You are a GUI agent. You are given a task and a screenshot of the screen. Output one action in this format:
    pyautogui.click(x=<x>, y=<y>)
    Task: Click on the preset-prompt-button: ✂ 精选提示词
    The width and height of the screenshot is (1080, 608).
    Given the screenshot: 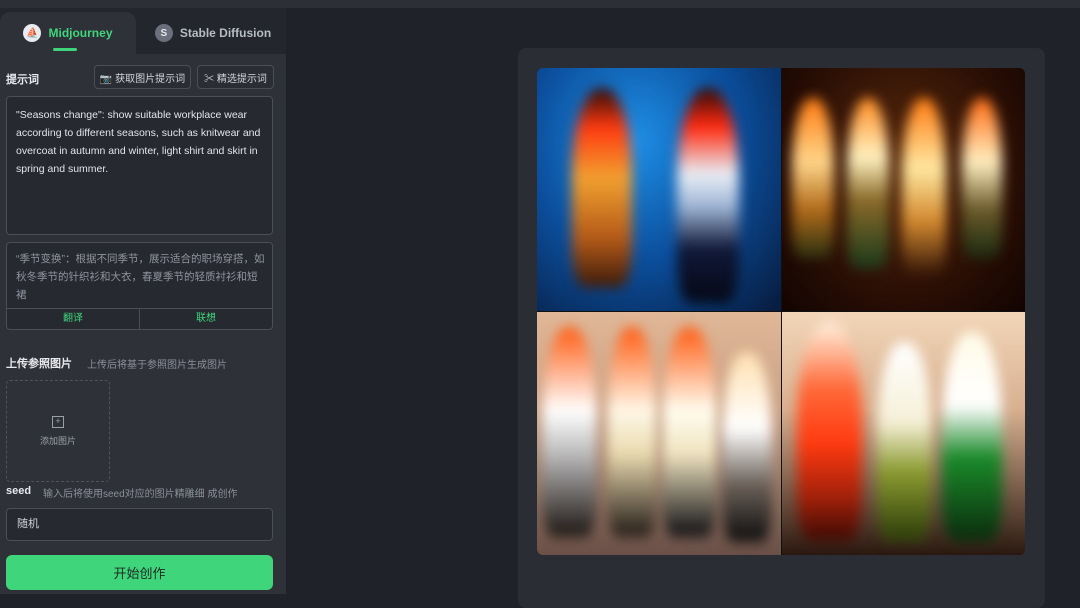 What is the action you would take?
    pyautogui.click(x=235, y=77)
    